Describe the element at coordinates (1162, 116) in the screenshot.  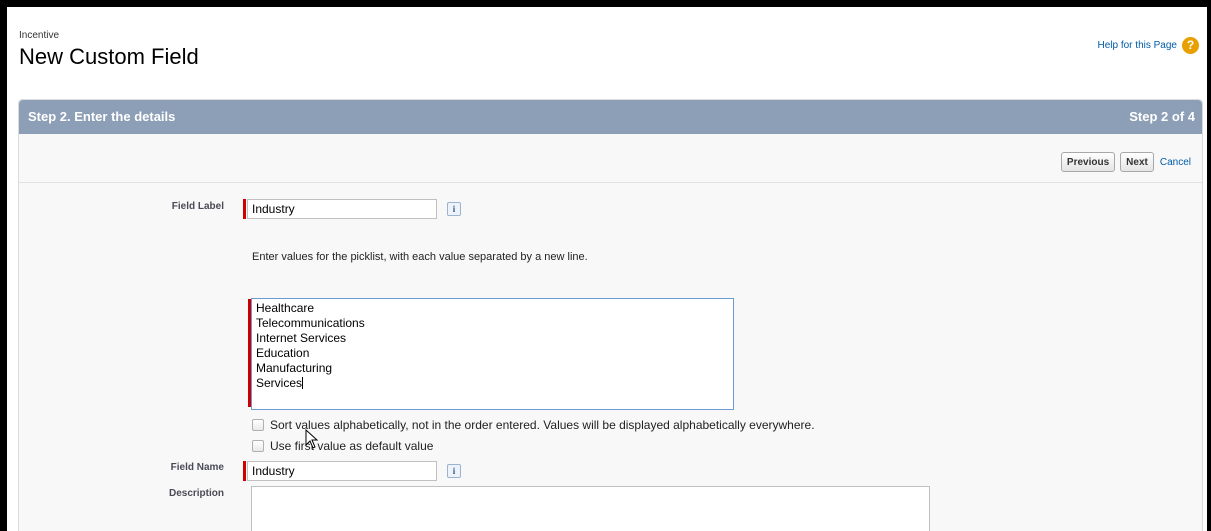
I see `step-count: Step 2 of 4` at that location.